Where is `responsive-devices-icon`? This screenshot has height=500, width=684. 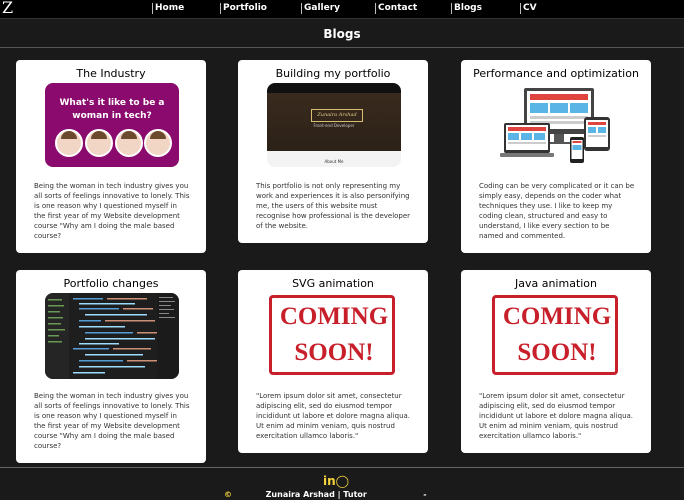
responsive-devices-icon is located at coordinates (555, 125).